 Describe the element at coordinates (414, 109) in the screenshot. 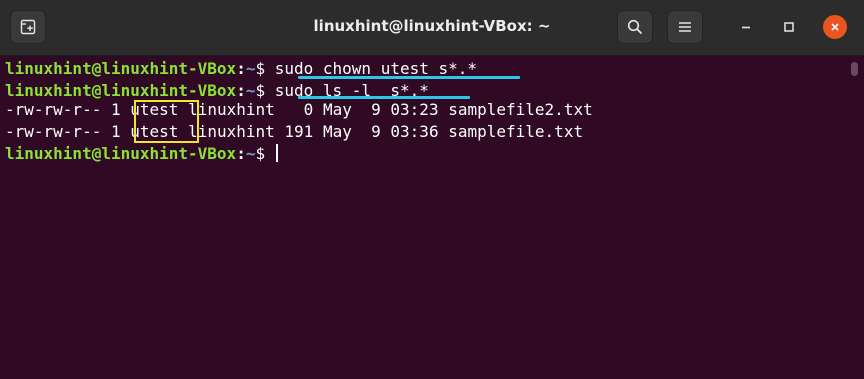

I see `file-time: 03:23` at that location.